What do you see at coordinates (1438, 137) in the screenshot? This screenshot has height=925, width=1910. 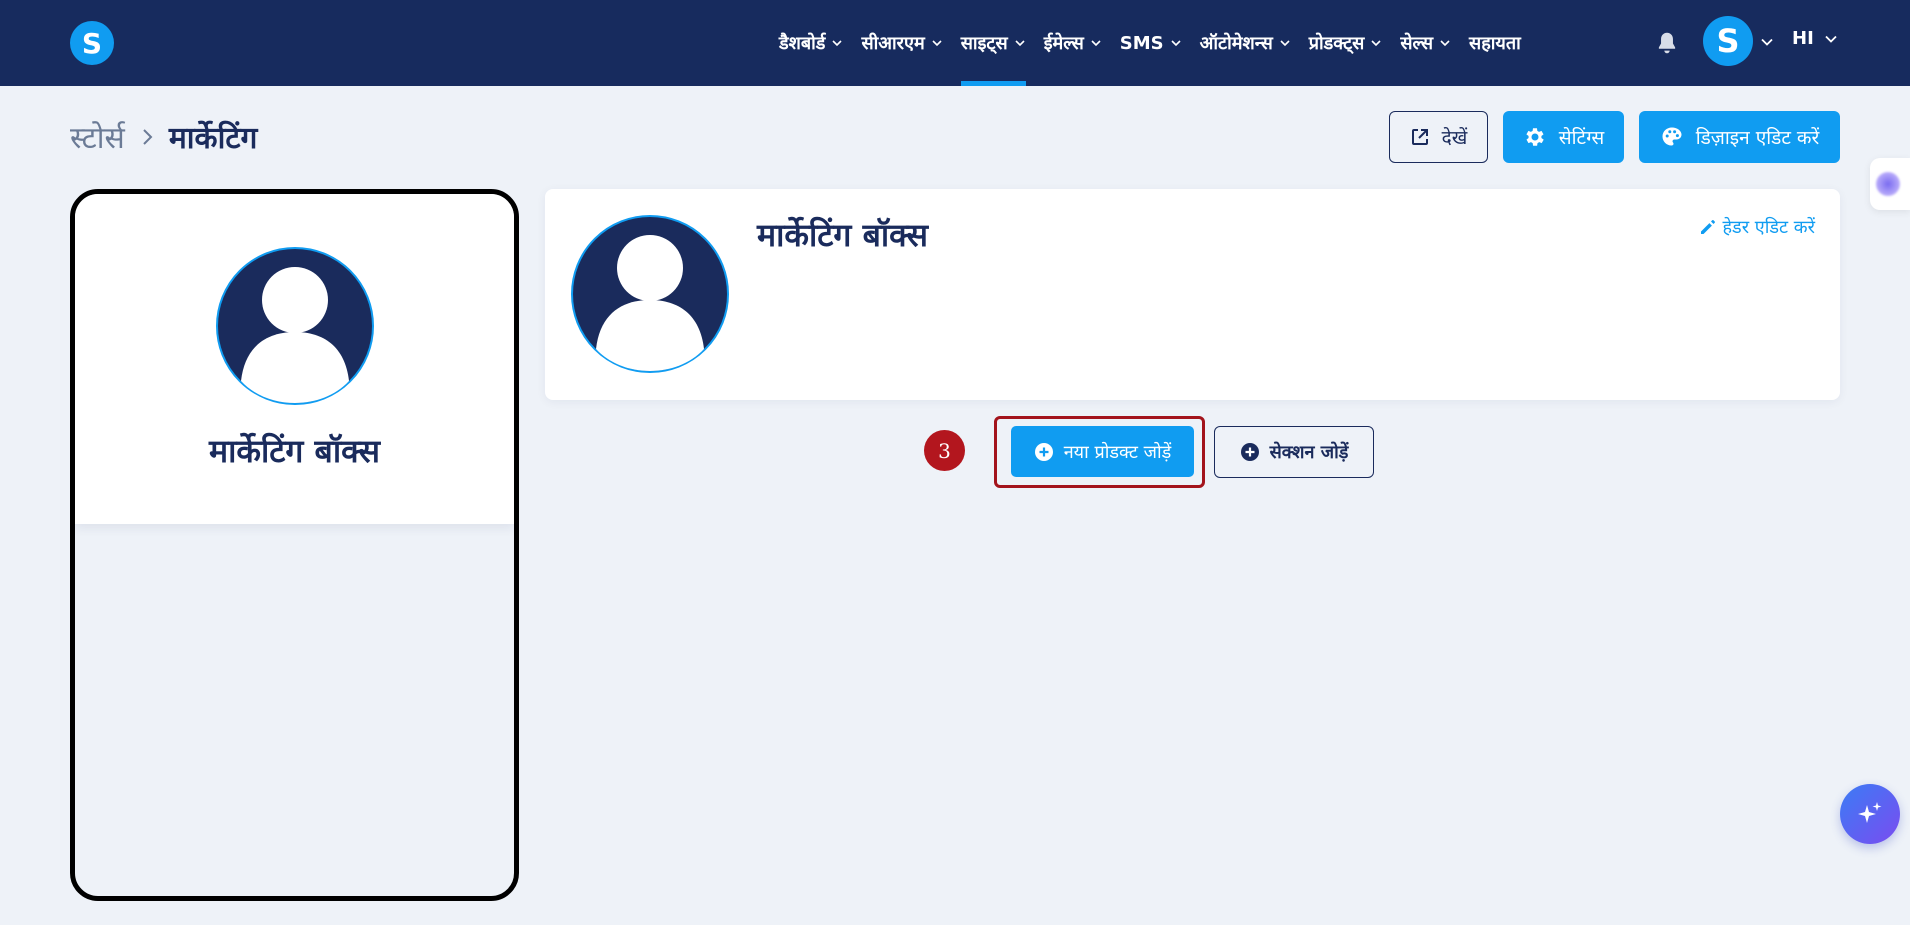 I see `view-button: देखें` at bounding box center [1438, 137].